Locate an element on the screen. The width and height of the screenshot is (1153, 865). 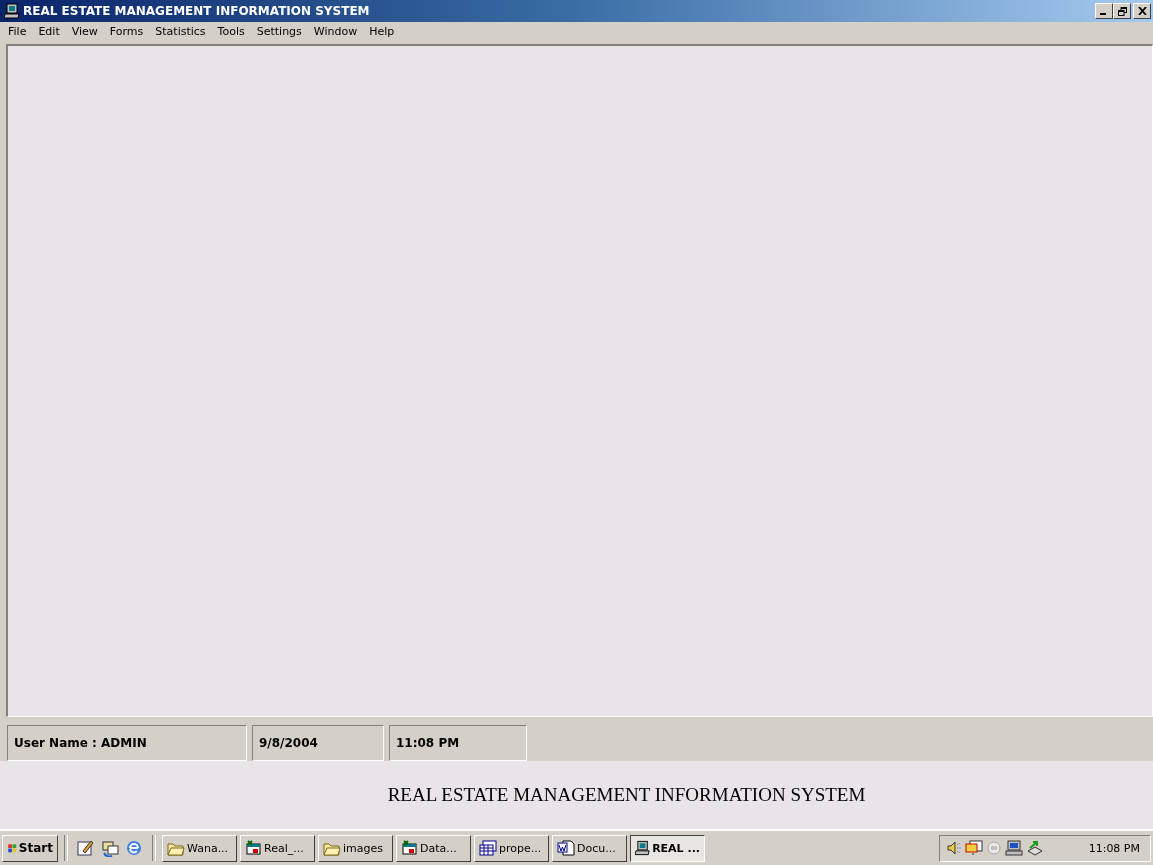
taskbar-button: images is located at coordinates (355, 848).